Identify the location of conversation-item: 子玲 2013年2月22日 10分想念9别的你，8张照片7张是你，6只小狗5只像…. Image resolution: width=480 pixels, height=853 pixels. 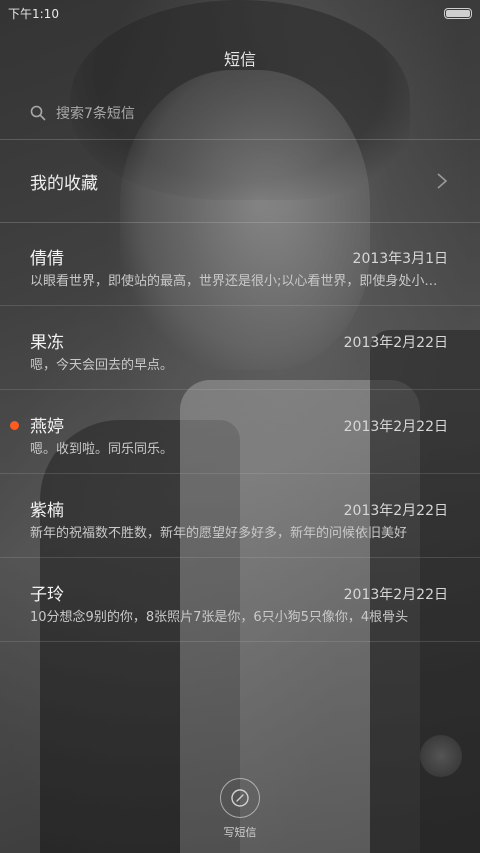
(240, 600).